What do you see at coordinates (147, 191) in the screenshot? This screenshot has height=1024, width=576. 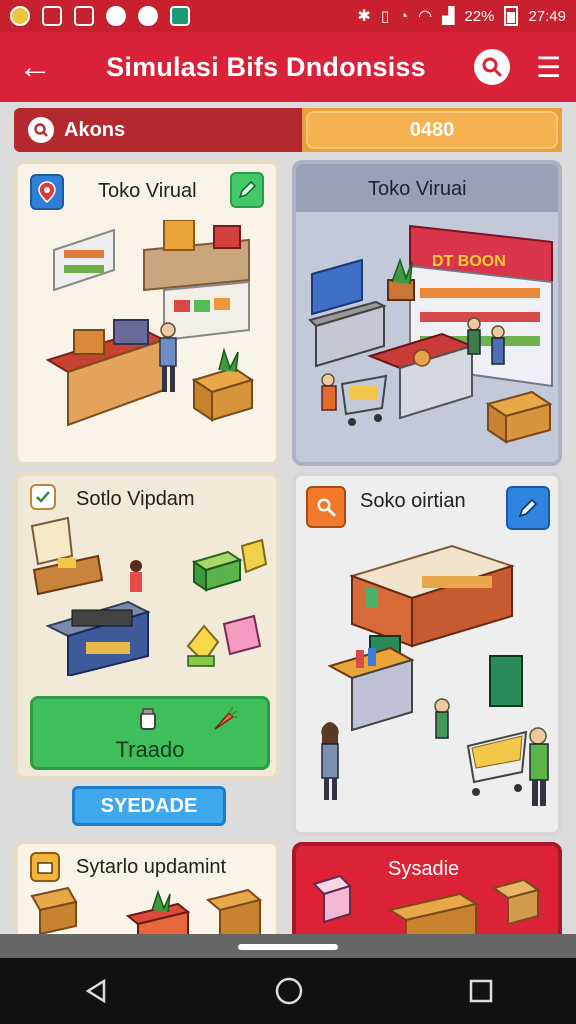 I see `card-title: Toko Virual` at bounding box center [147, 191].